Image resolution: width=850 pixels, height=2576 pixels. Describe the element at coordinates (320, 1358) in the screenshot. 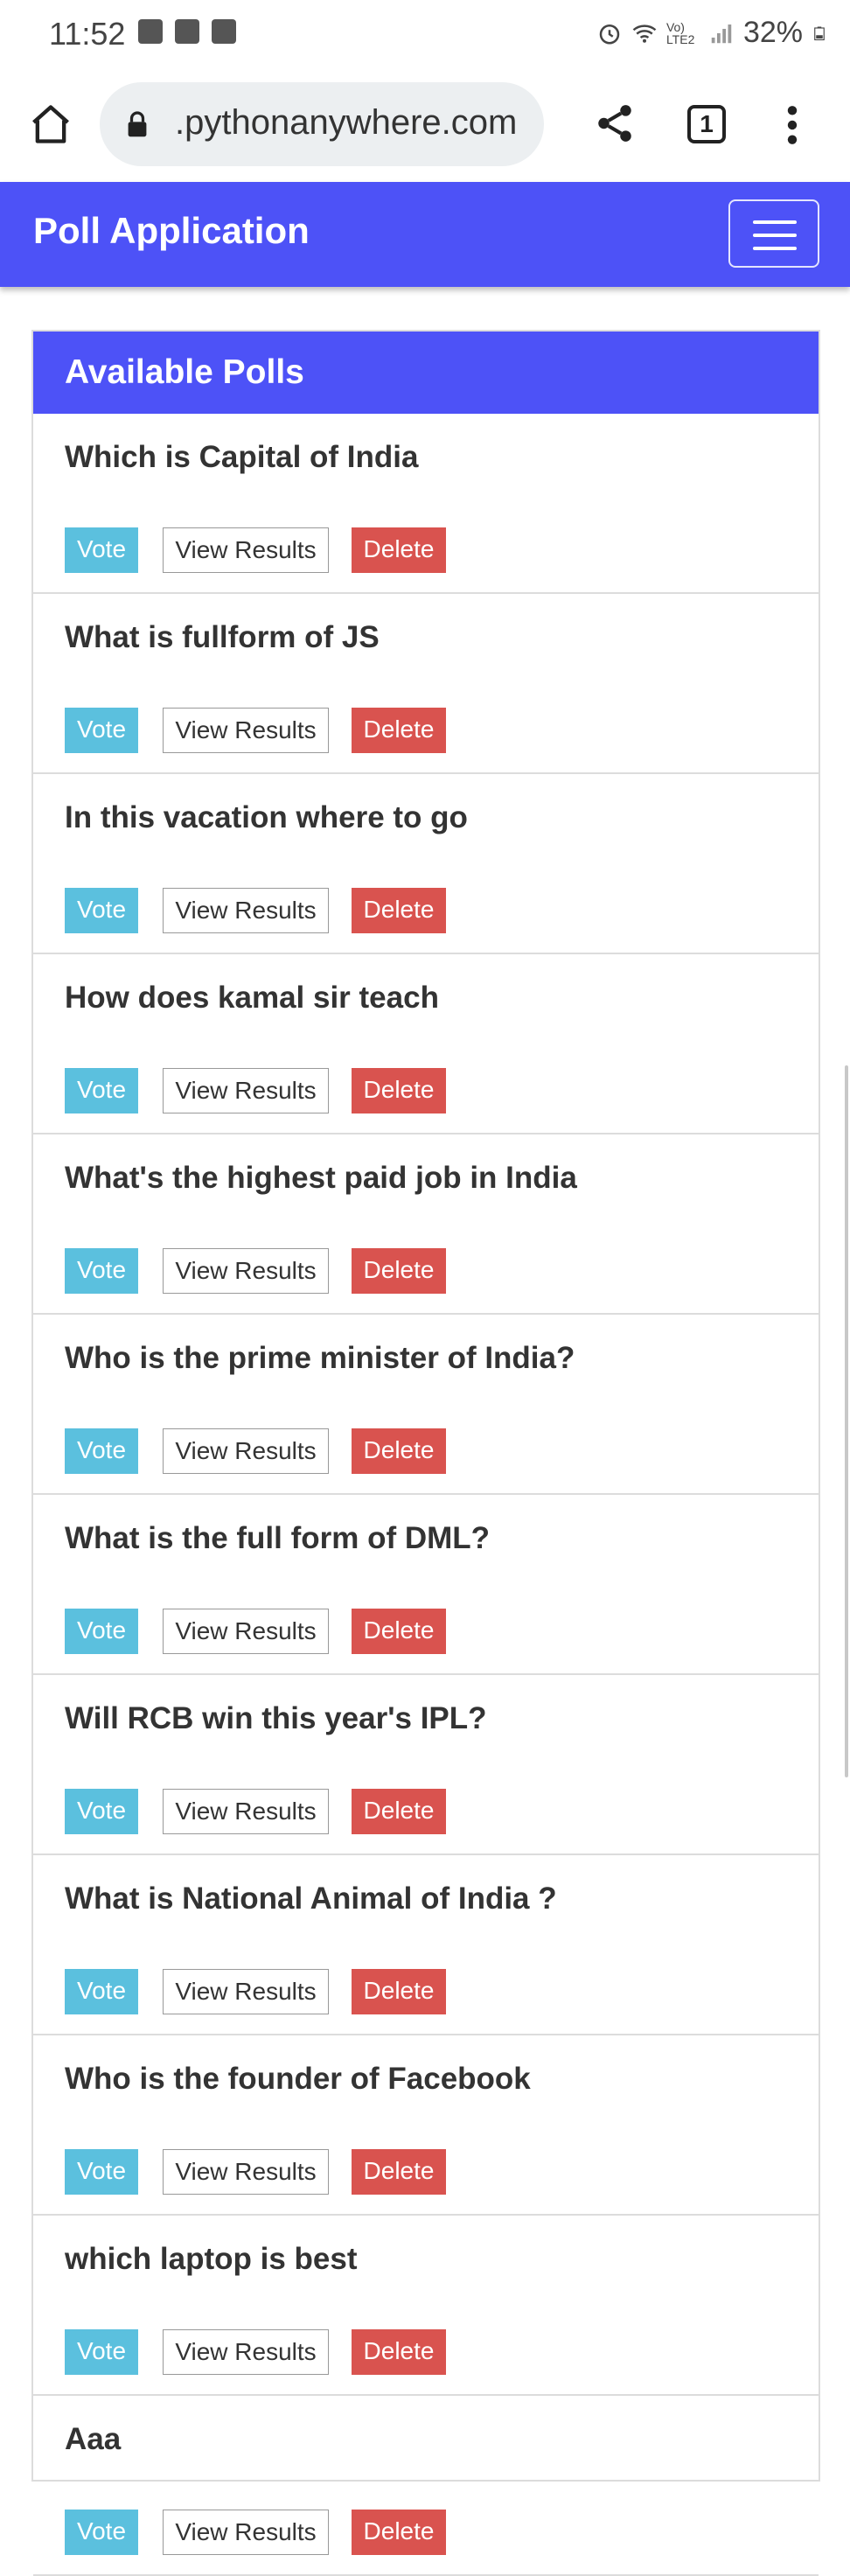

I see `poll-question: Who is the prime minister of India?` at that location.